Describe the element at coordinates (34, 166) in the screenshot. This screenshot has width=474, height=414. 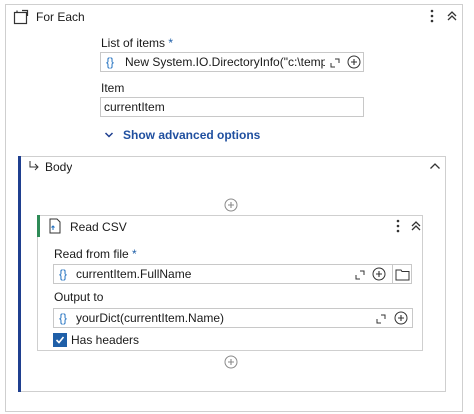
I see `body-arrow-icon` at that location.